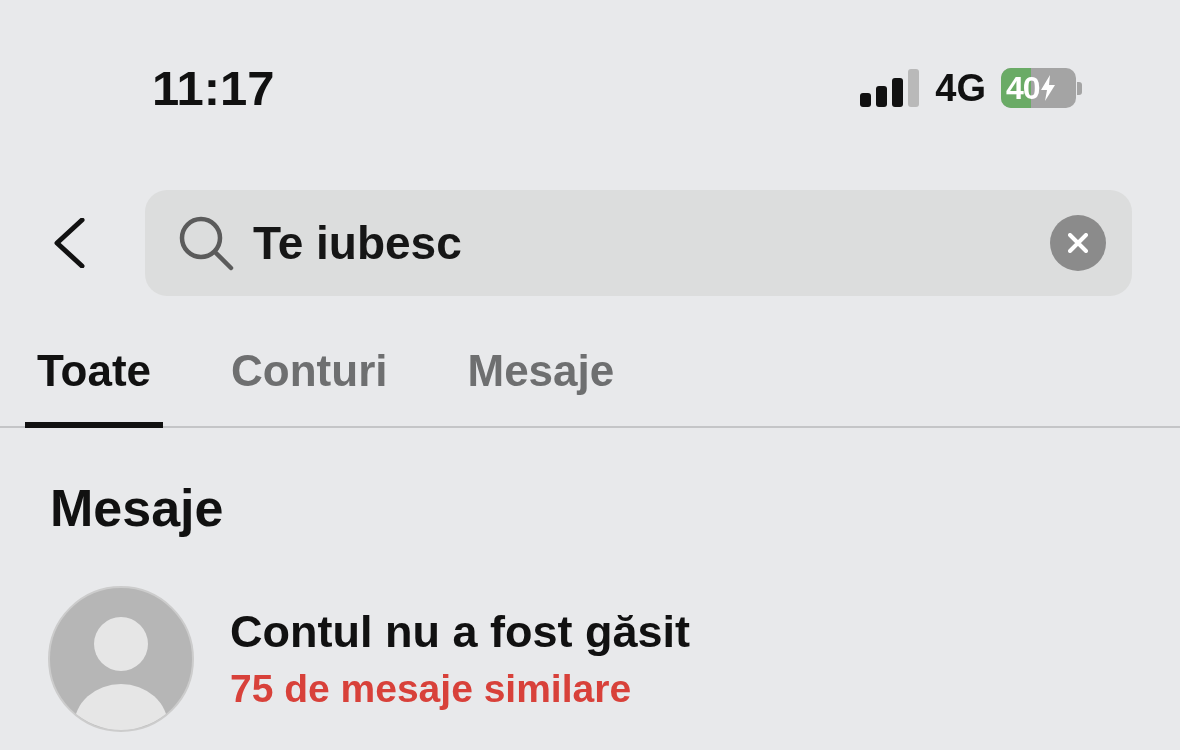 This screenshot has width=1180, height=750. Describe the element at coordinates (890, 88) in the screenshot. I see `signal-icon` at that location.